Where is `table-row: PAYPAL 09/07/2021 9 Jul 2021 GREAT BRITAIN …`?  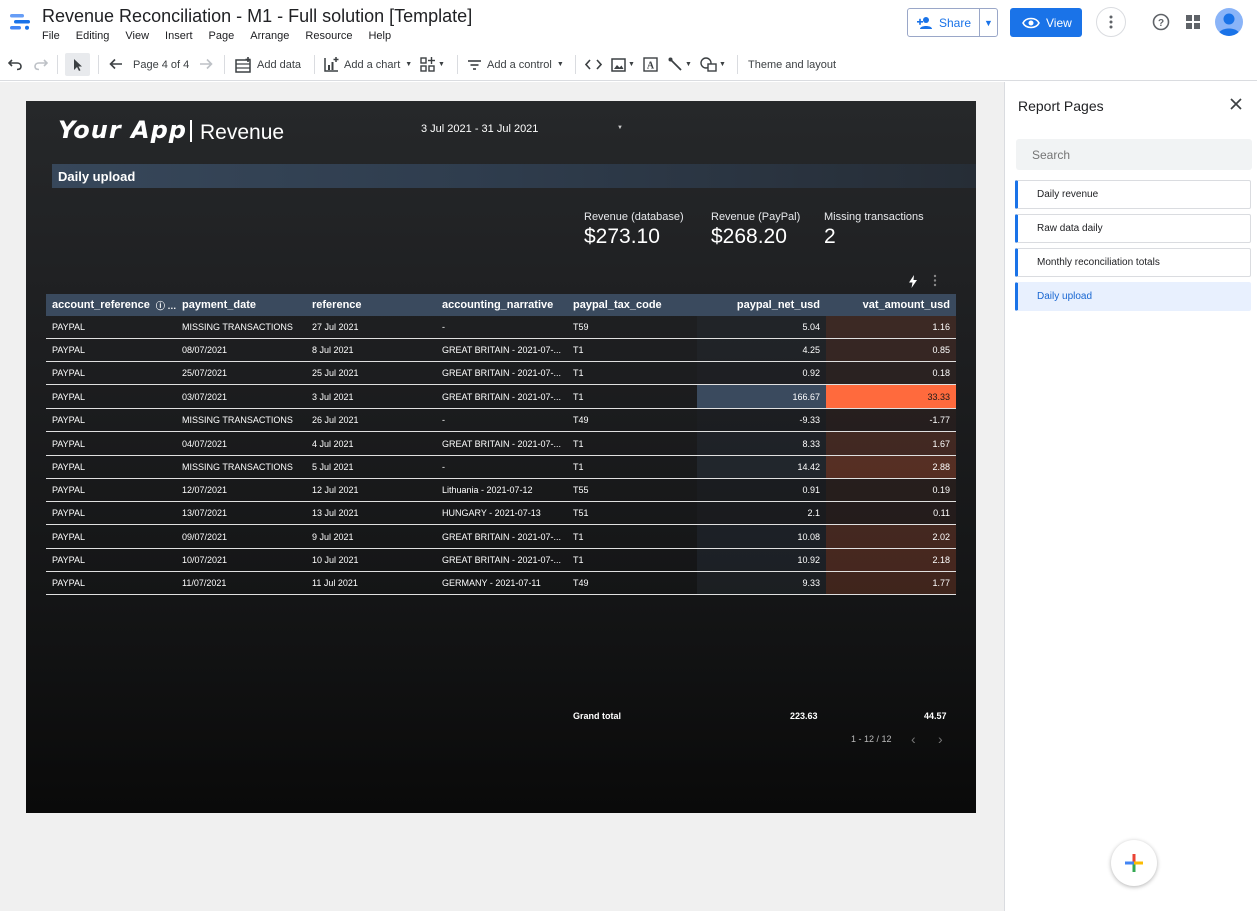 table-row: PAYPAL 09/07/2021 9 Jul 2021 GREAT BRITAIN … is located at coordinates (501, 537).